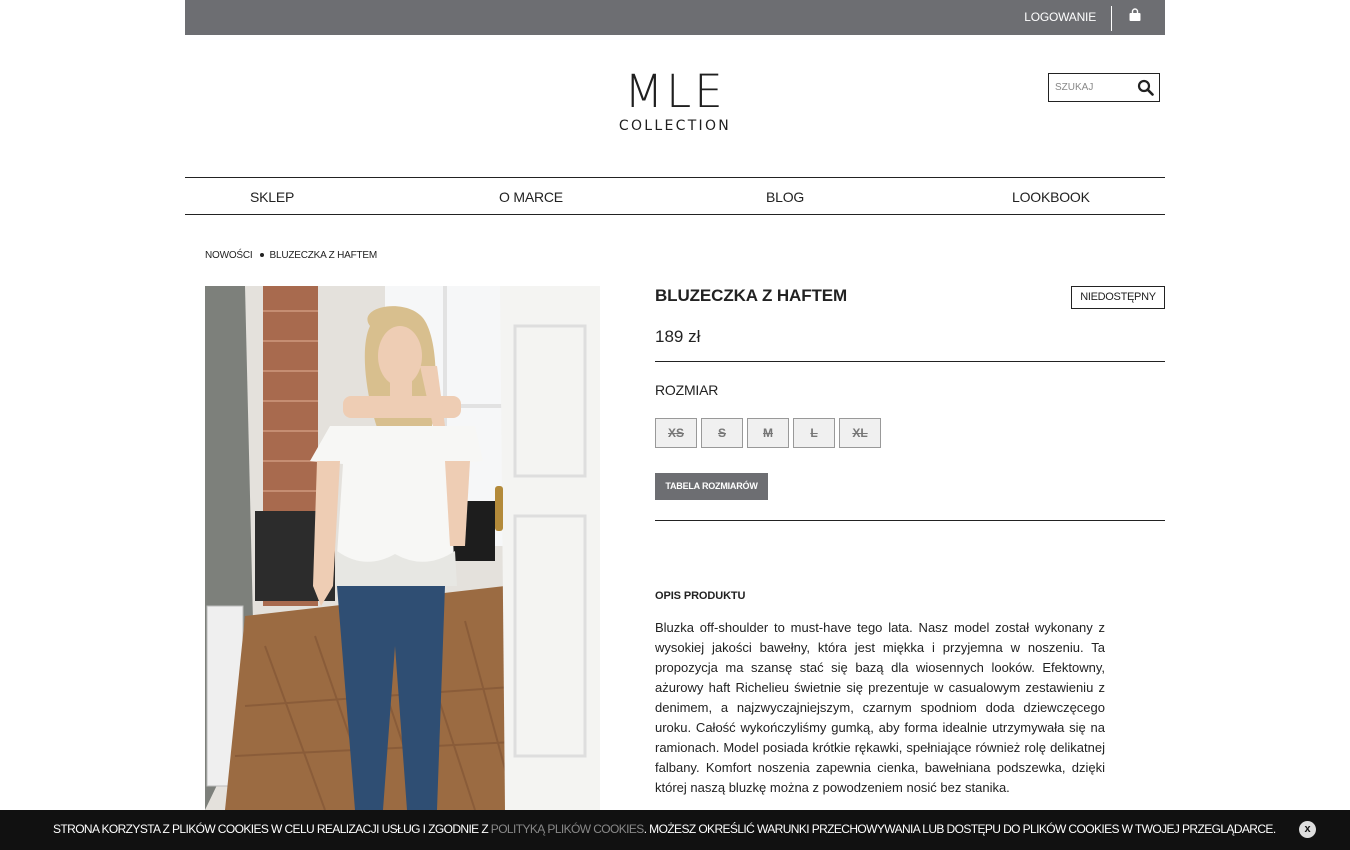 The width and height of the screenshot is (1350, 850). Describe the element at coordinates (751, 295) in the screenshot. I see `product-title: BLUZECZKA Z HAFTEM` at that location.